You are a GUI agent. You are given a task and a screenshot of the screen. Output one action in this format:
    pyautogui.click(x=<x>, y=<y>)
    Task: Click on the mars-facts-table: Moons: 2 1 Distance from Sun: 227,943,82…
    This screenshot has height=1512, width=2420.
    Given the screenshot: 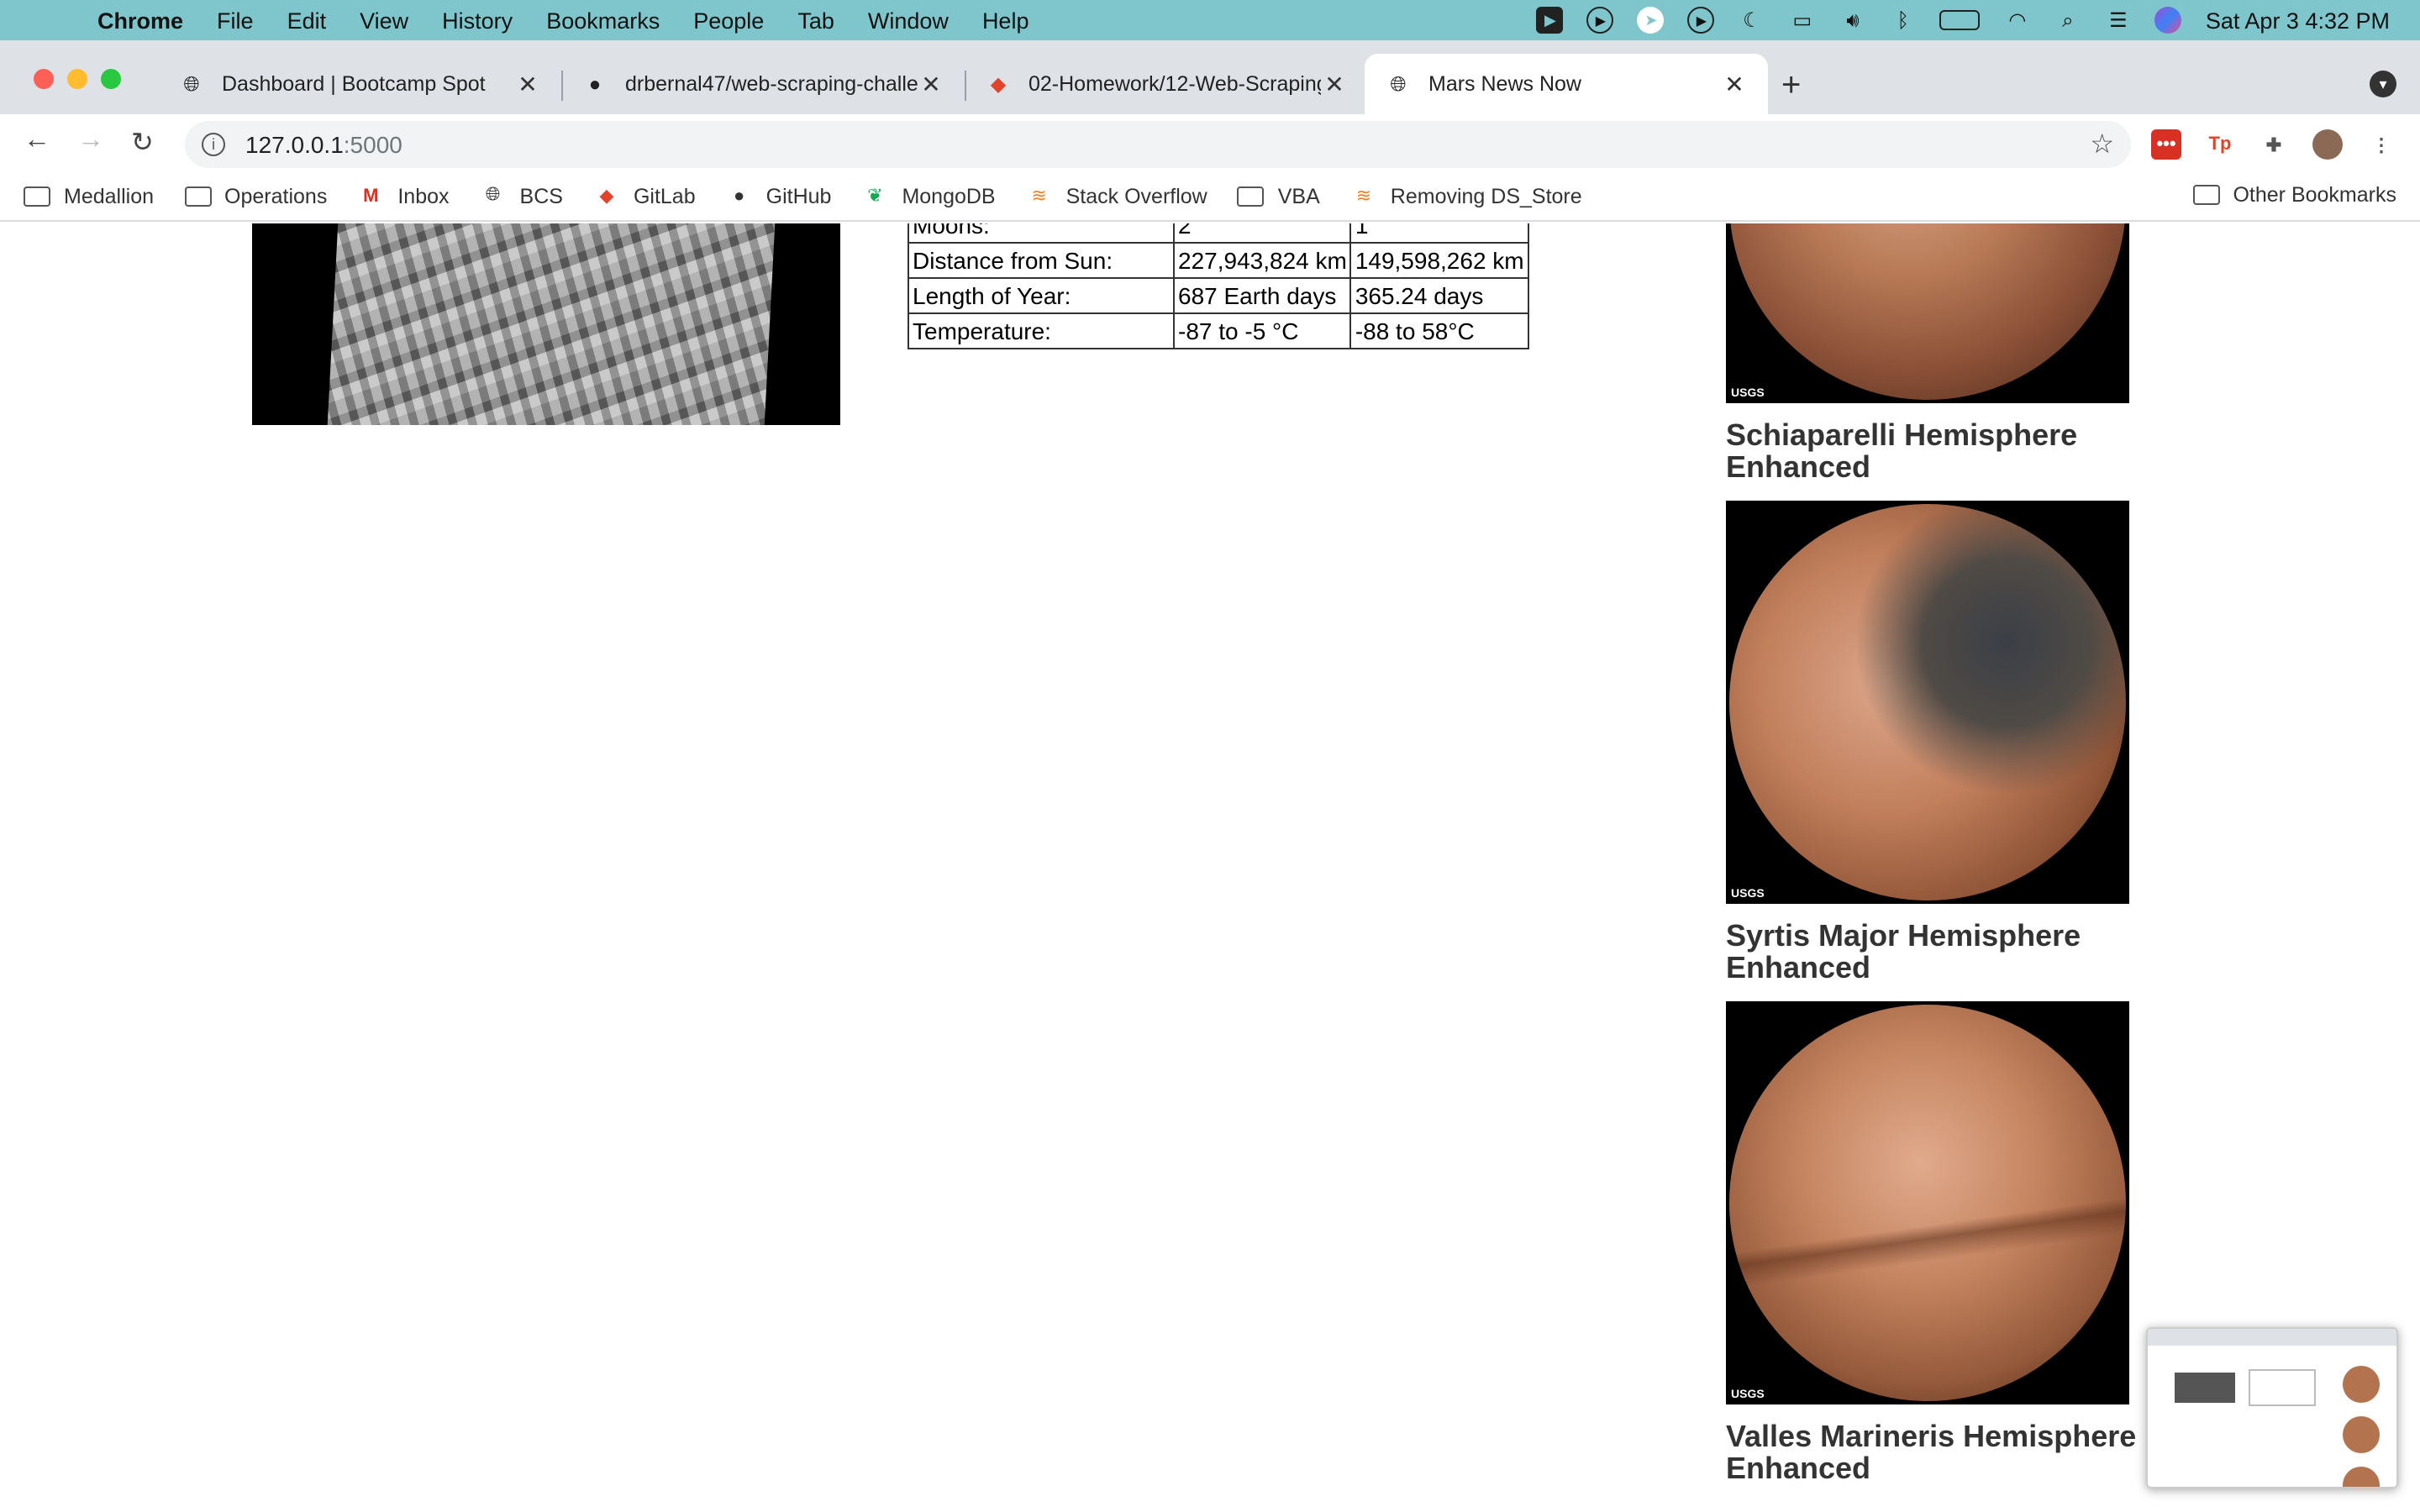 What is the action you would take?
    pyautogui.click(x=1218, y=286)
    